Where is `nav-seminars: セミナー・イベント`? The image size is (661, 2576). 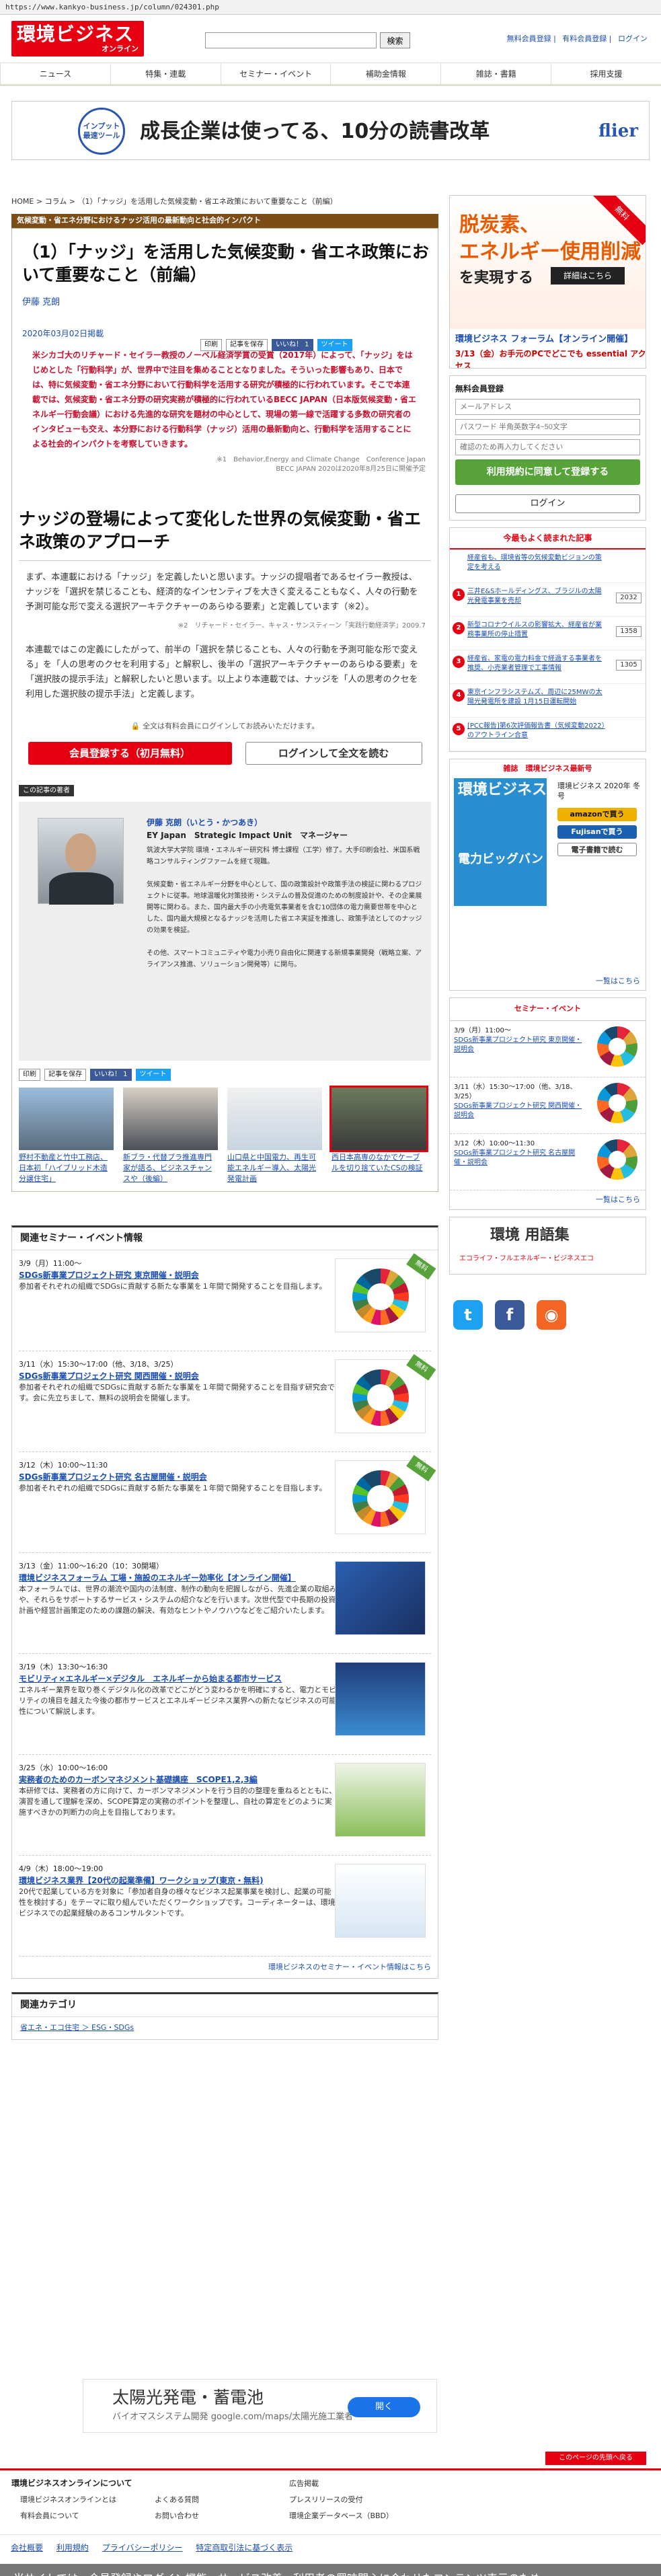 nav-seminars: セミナー・イベント is located at coordinates (275, 73).